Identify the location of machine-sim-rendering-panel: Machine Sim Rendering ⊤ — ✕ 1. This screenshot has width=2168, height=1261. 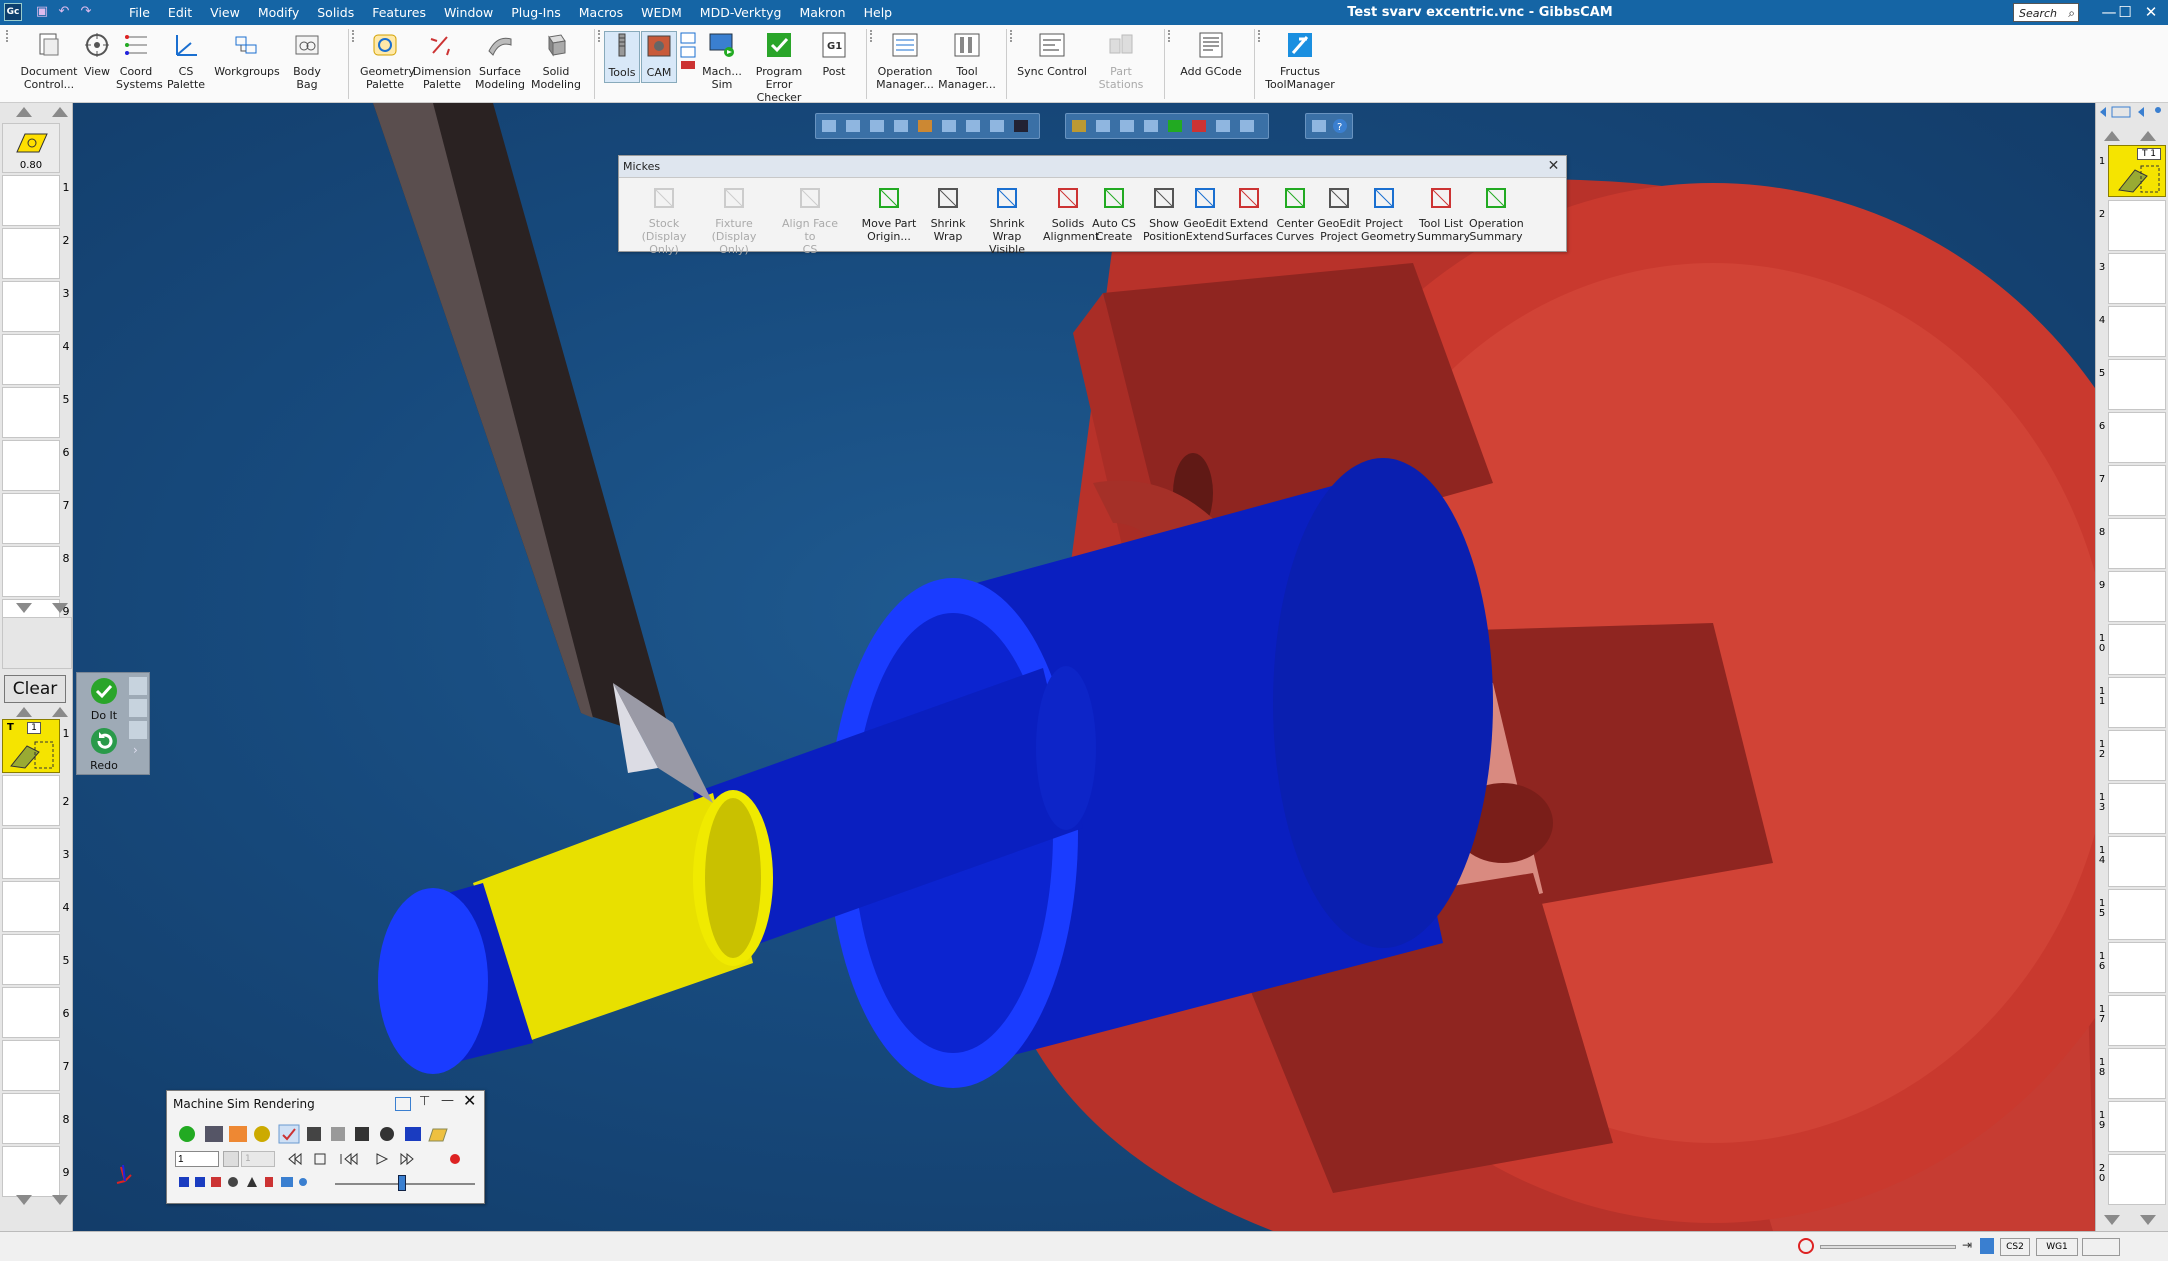
(325, 1147).